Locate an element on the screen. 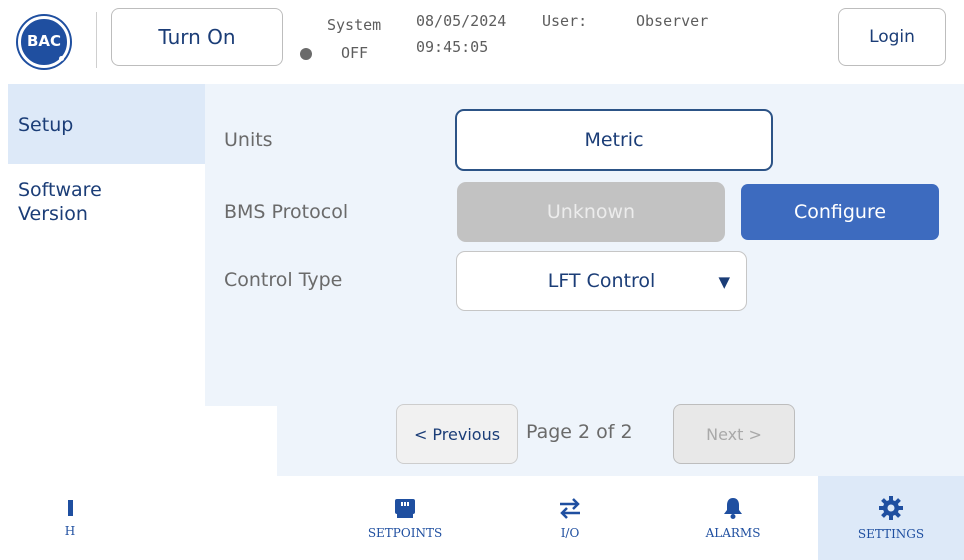 The width and height of the screenshot is (964, 560). bms-protocol-label: BMS Protocol is located at coordinates (286, 212).